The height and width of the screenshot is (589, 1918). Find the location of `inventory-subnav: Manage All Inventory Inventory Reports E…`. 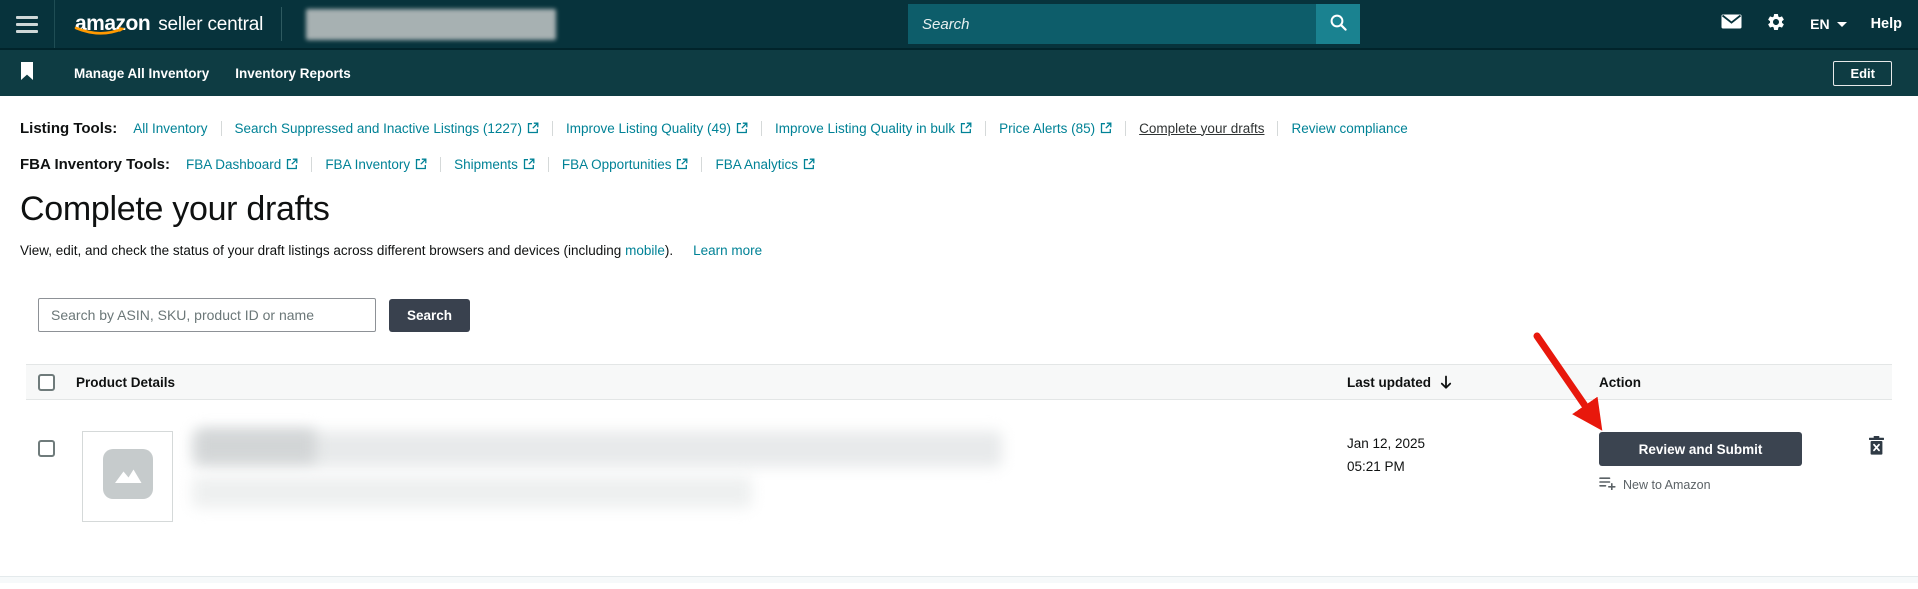

inventory-subnav: Manage All Inventory Inventory Reports E… is located at coordinates (959, 72).